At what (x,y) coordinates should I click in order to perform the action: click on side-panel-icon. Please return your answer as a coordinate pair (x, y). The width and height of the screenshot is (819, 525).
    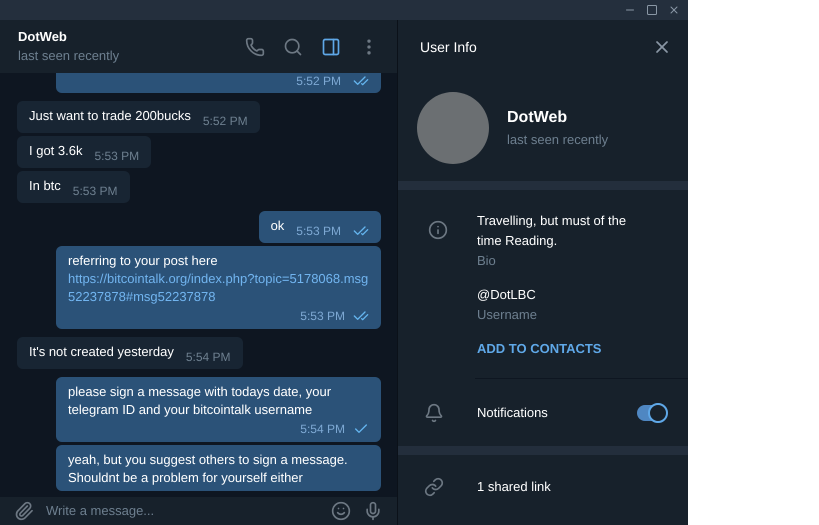
    Looking at the image, I should click on (331, 46).